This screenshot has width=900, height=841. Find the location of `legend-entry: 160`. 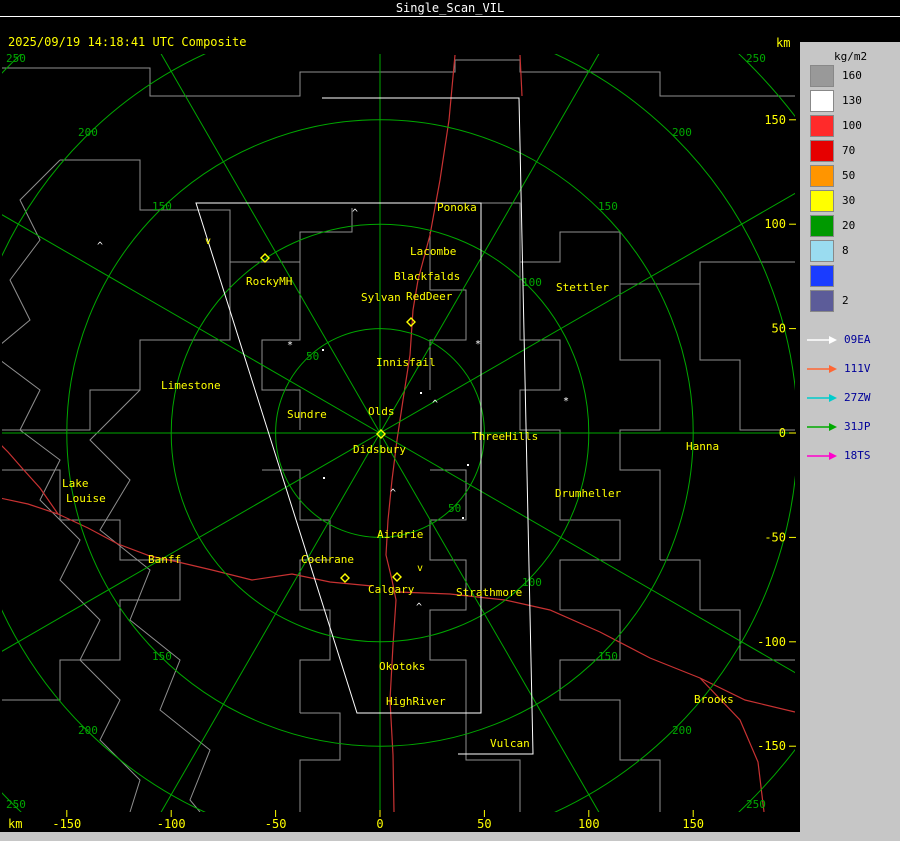

legend-entry: 160 is located at coordinates (850, 75).